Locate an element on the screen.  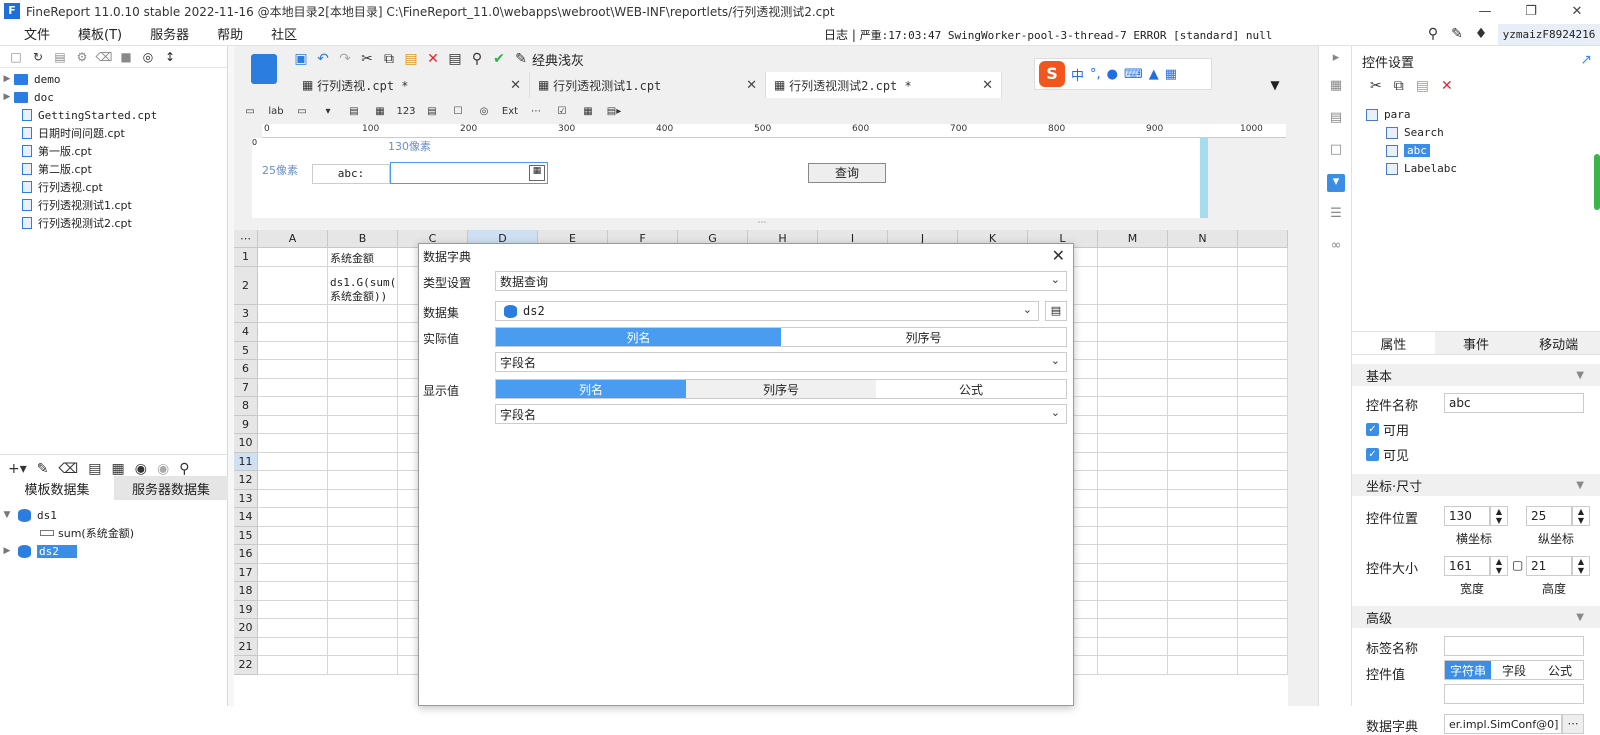
restore-icon: ❐ is located at coordinates (1531, 11).